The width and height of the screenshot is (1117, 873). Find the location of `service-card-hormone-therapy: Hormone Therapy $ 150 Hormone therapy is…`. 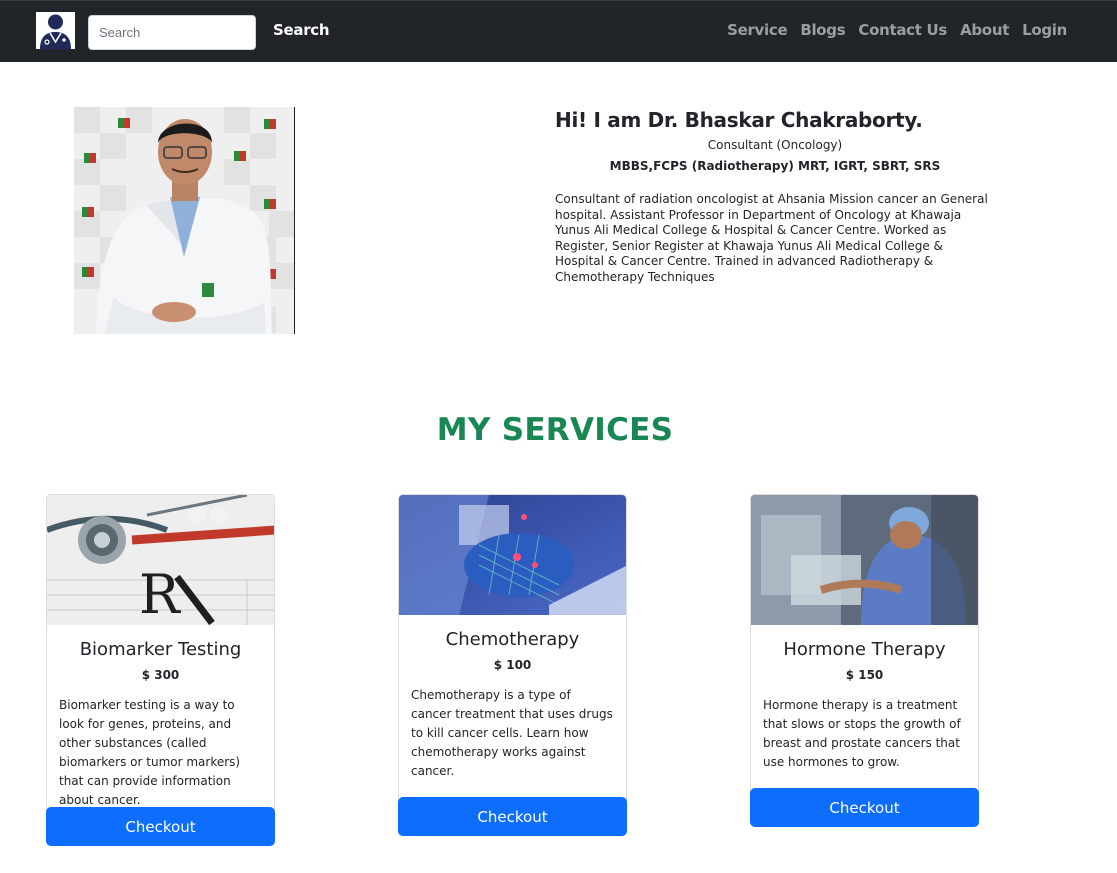

service-card-hormone-therapy: Hormone Therapy $ 150 Hormone therapy is… is located at coordinates (864, 660).